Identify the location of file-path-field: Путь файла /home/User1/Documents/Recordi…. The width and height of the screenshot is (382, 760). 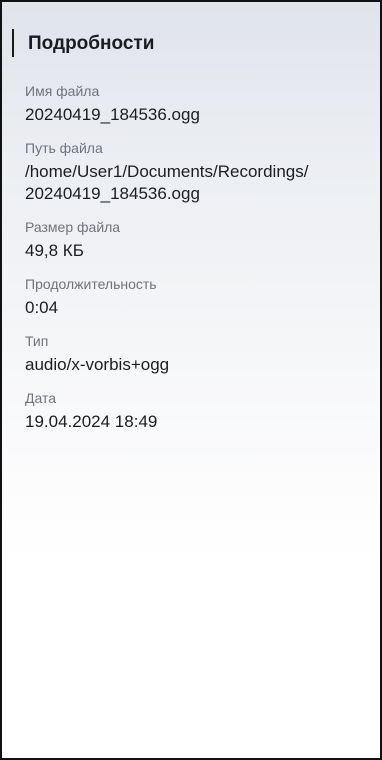
(192, 172).